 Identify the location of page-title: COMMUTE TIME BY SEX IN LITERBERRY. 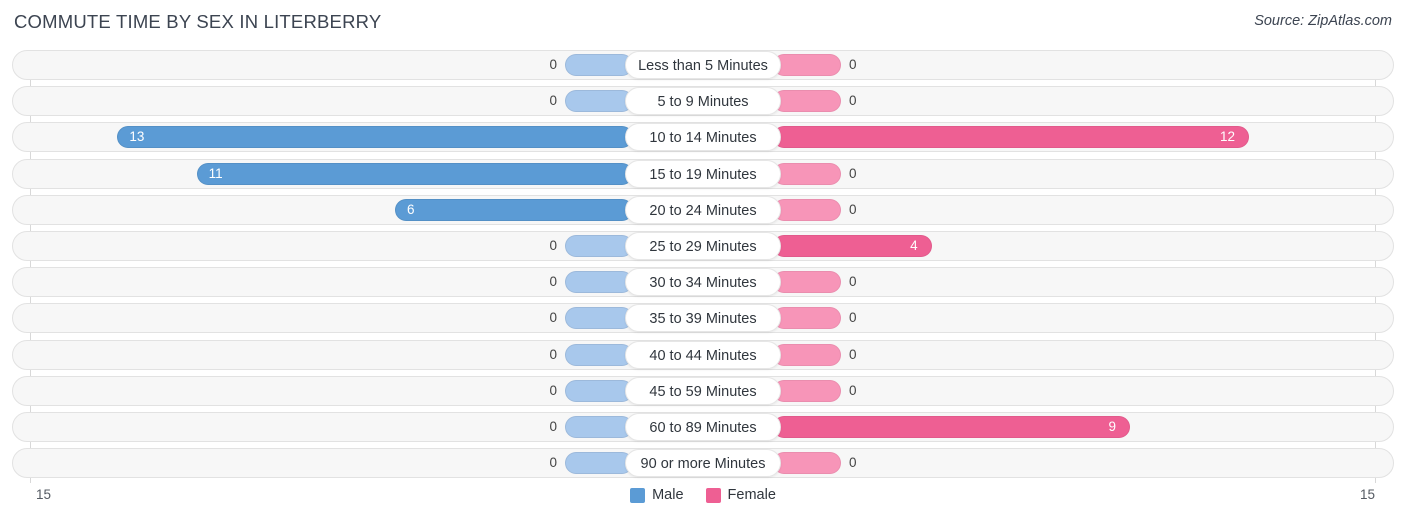
(198, 21).